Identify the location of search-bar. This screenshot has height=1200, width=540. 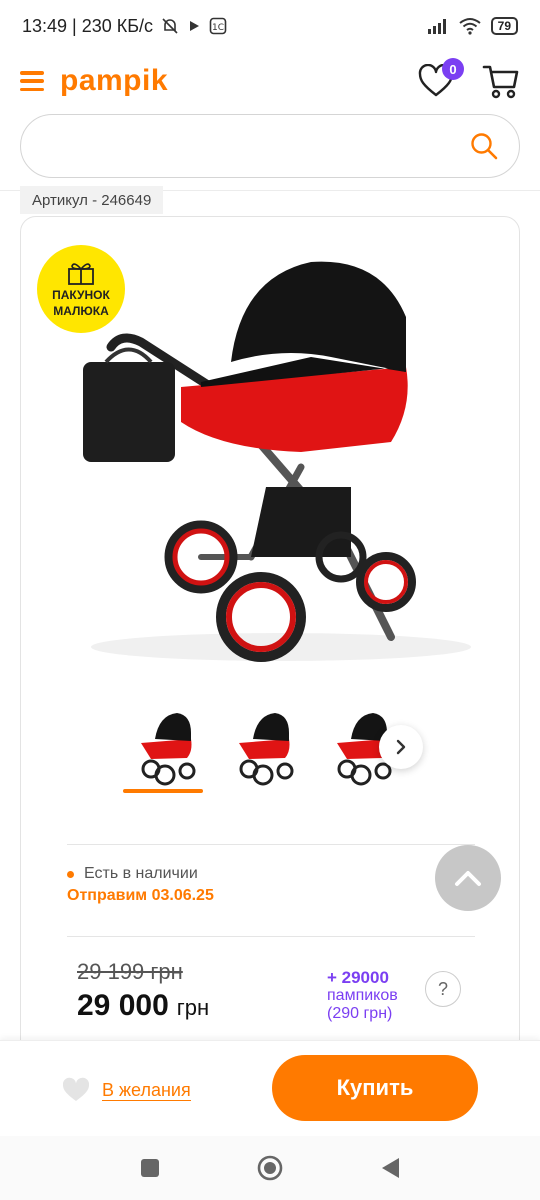
(270, 146).